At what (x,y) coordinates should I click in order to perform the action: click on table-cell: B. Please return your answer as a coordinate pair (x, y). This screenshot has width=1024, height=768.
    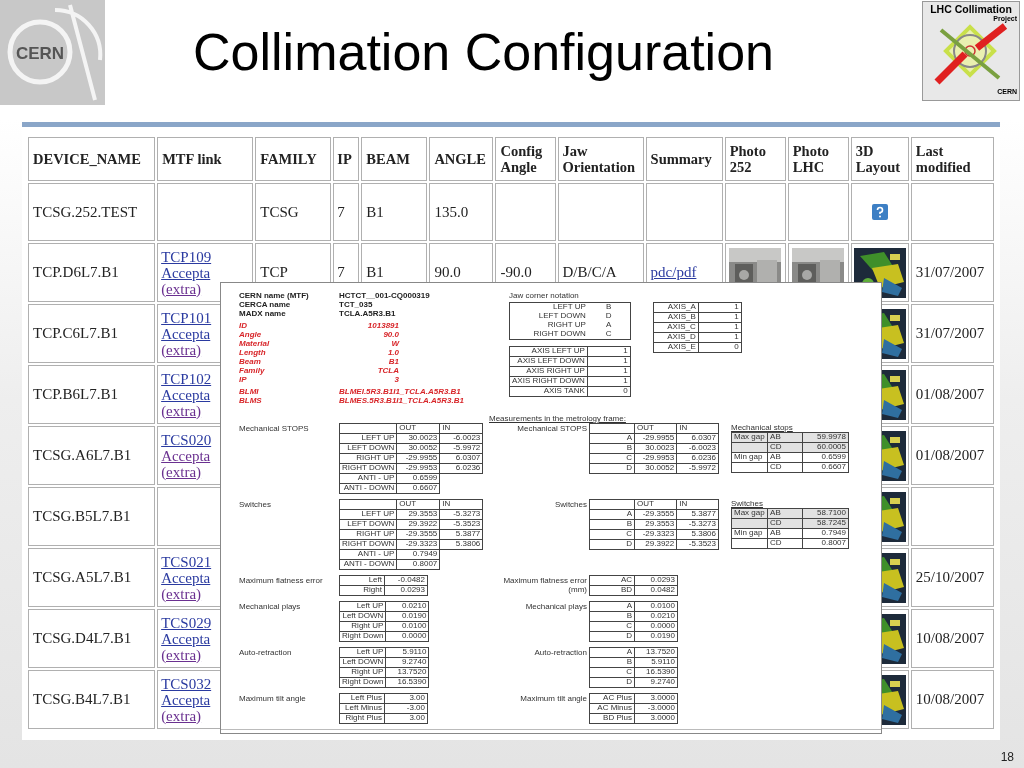
    Looking at the image, I should click on (612, 662).